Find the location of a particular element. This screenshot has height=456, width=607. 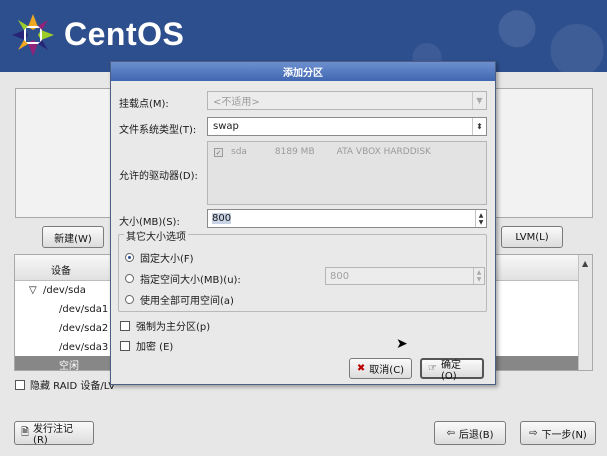

centos-logo-icon is located at coordinates (33, 35).